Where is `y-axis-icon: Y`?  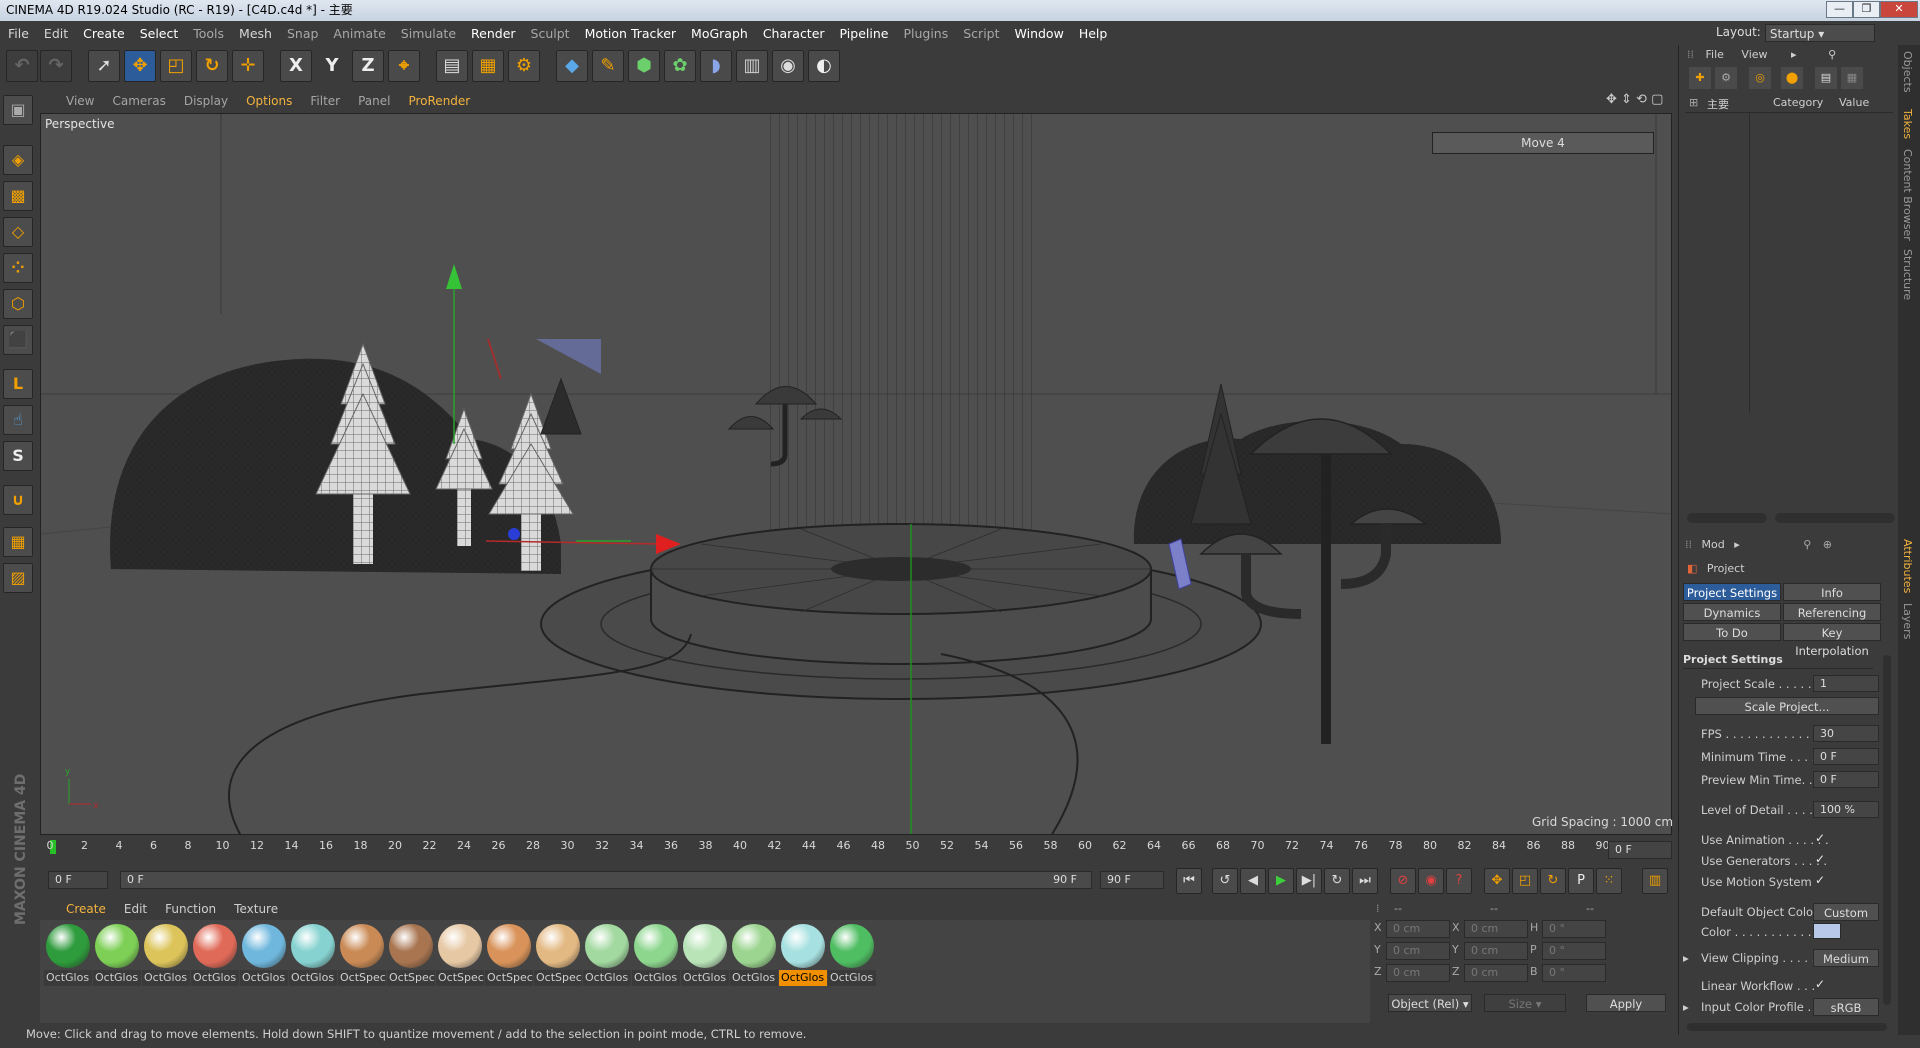
y-axis-icon: Y is located at coordinates (332, 66).